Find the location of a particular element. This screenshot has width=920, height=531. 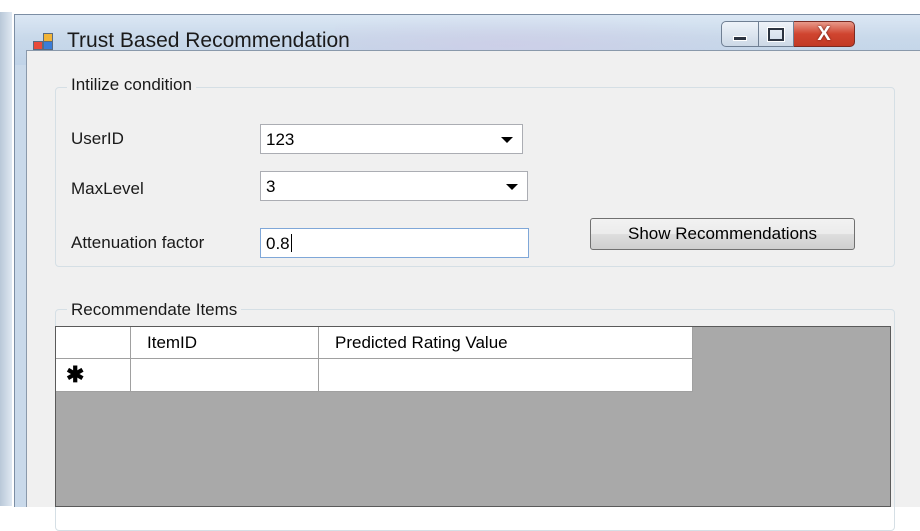

minimize-button is located at coordinates (740, 34).